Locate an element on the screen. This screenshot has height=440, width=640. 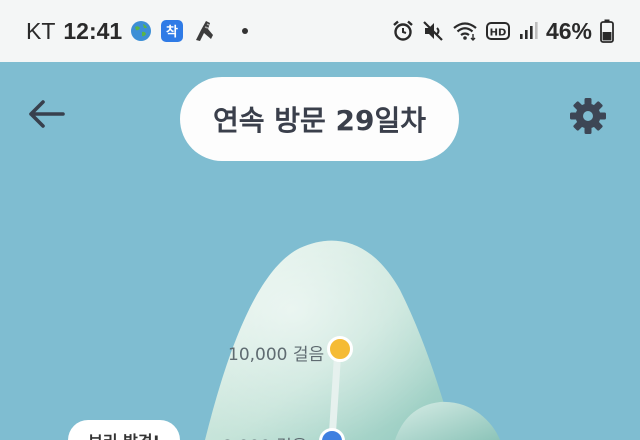
discovery-bubble: 보리 발견! is located at coordinates (124, 430).